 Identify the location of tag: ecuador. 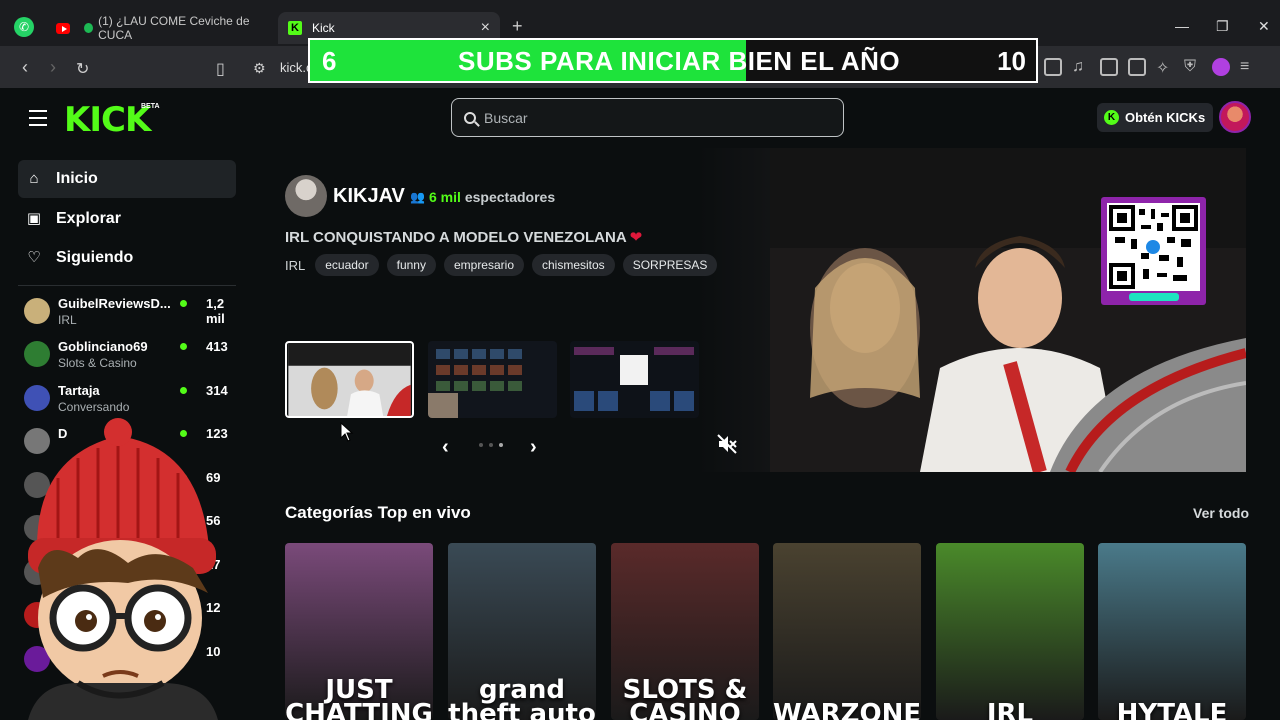
(347, 265).